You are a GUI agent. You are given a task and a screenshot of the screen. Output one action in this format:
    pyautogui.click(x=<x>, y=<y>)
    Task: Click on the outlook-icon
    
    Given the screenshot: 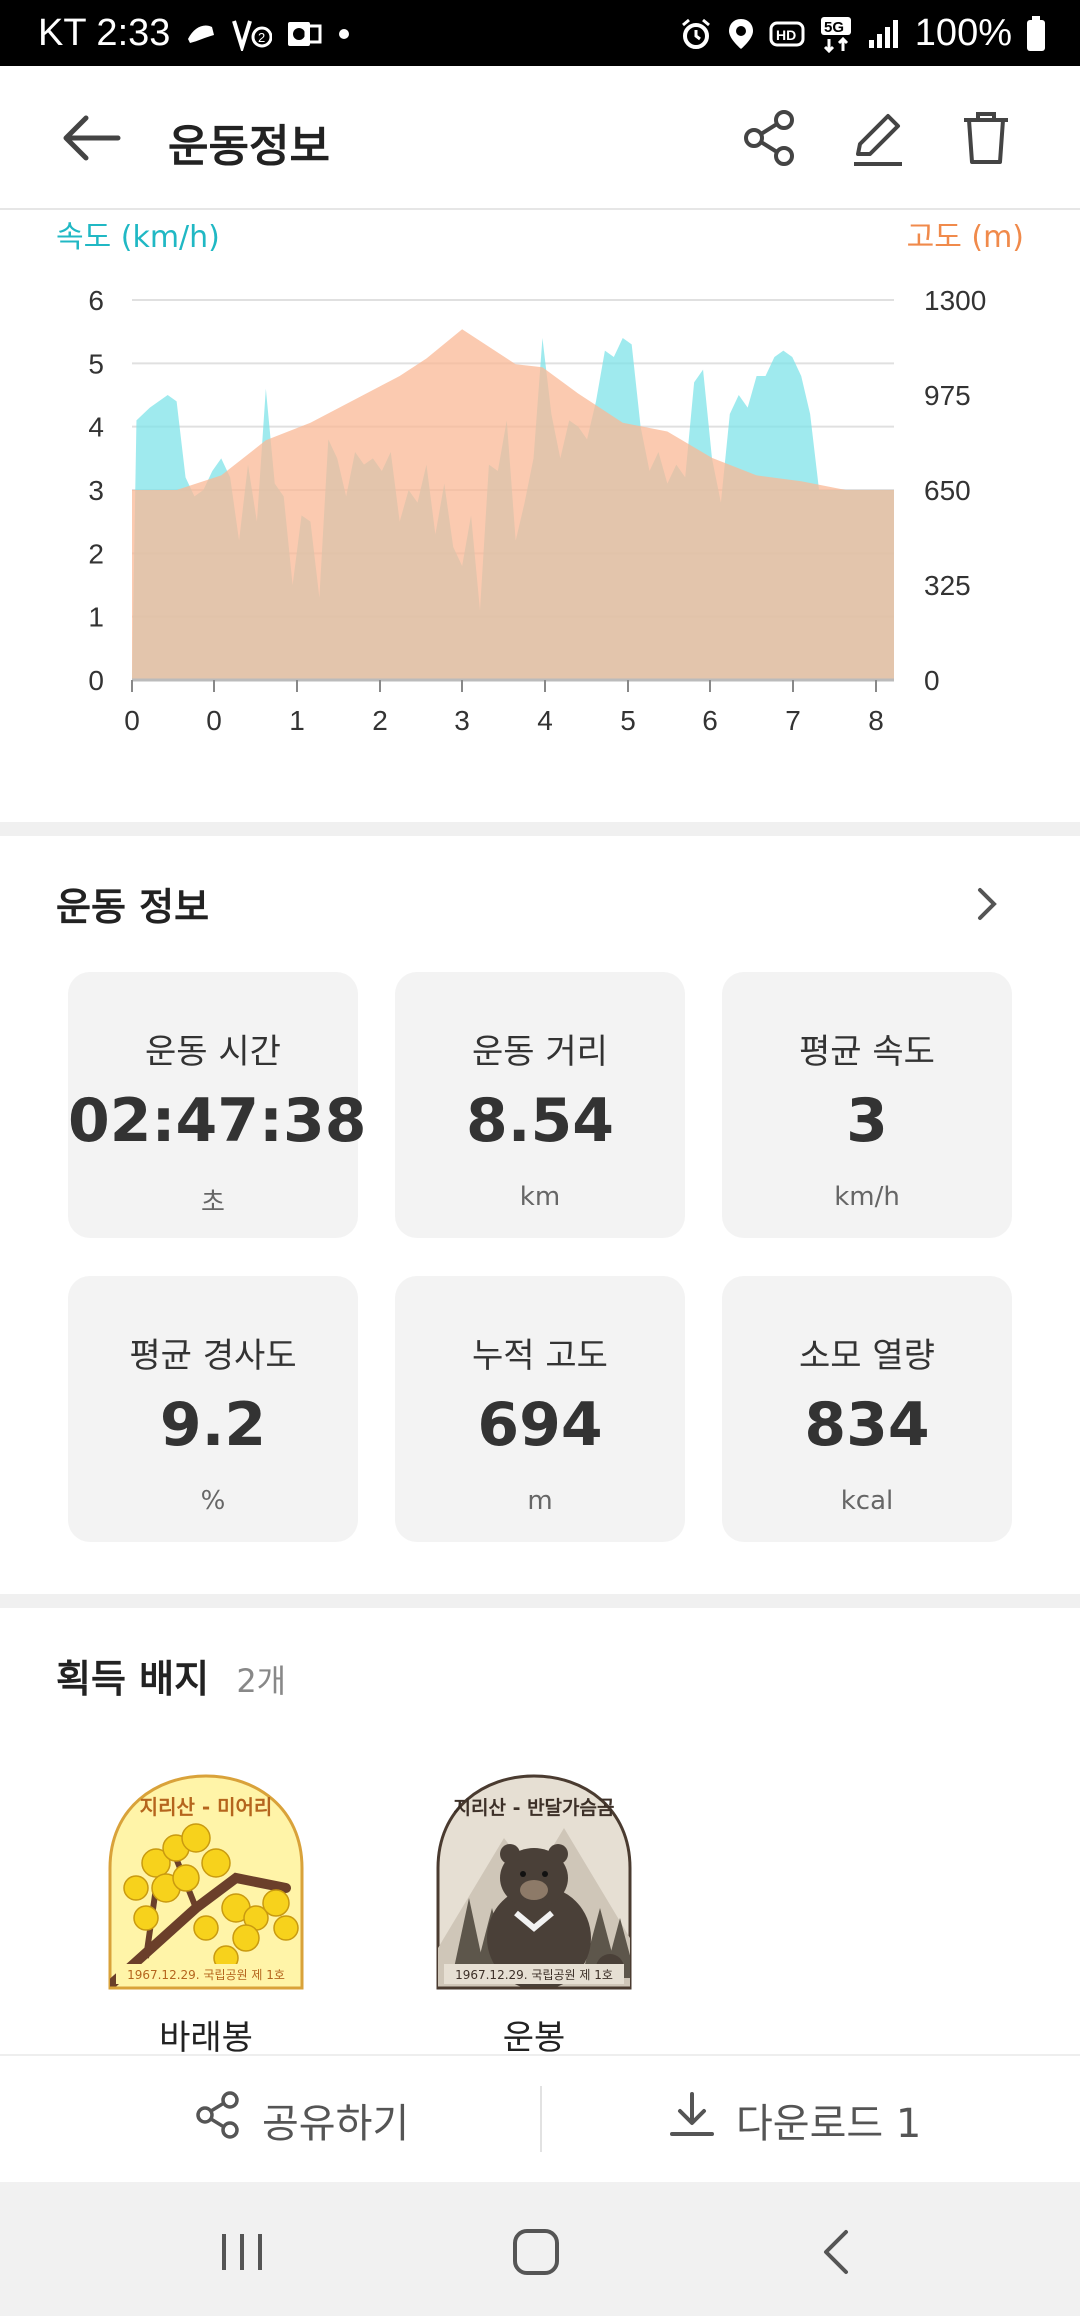 What is the action you would take?
    pyautogui.click(x=304, y=34)
    